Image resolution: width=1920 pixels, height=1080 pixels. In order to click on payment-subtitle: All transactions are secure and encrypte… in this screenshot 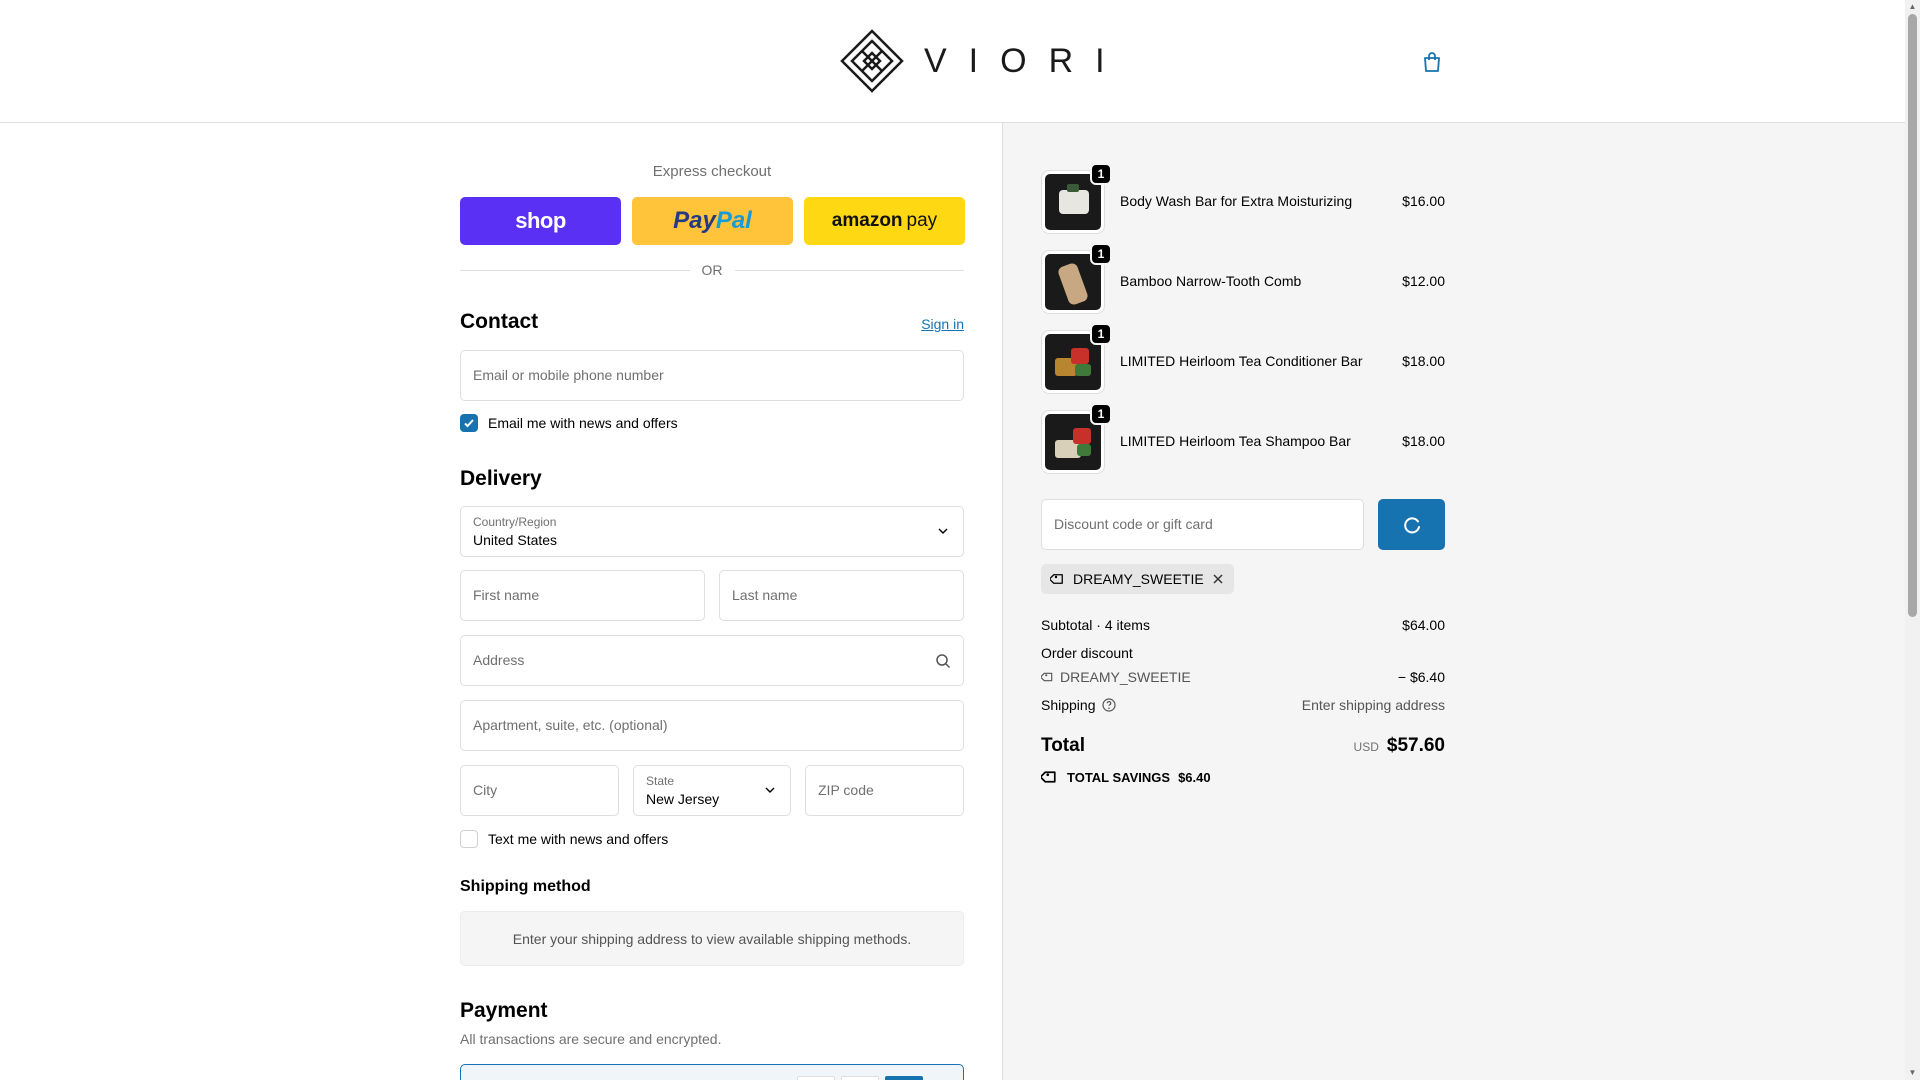, I will do `click(591, 1039)`.